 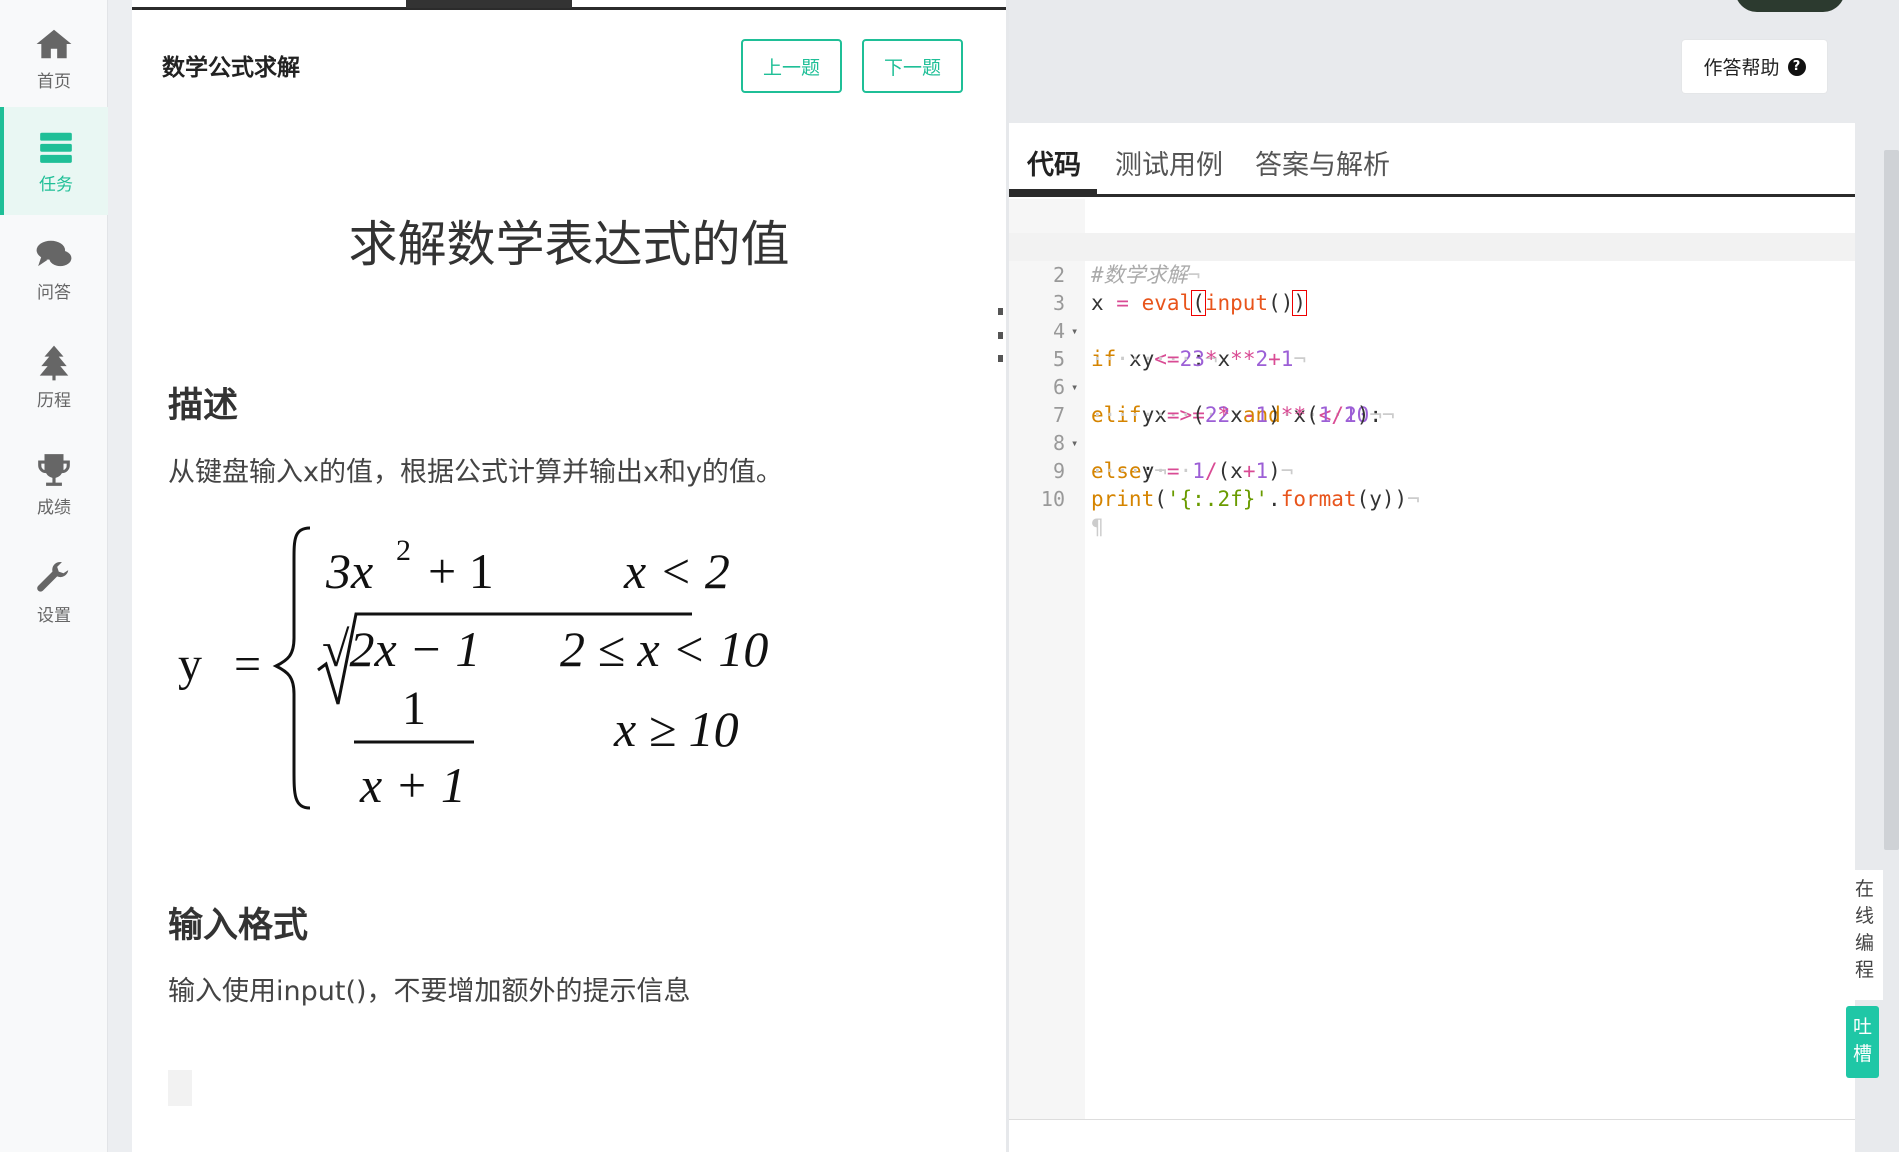 What do you see at coordinates (1322, 162) in the screenshot?
I see `tab-answer-analysis: 答案与解析` at bounding box center [1322, 162].